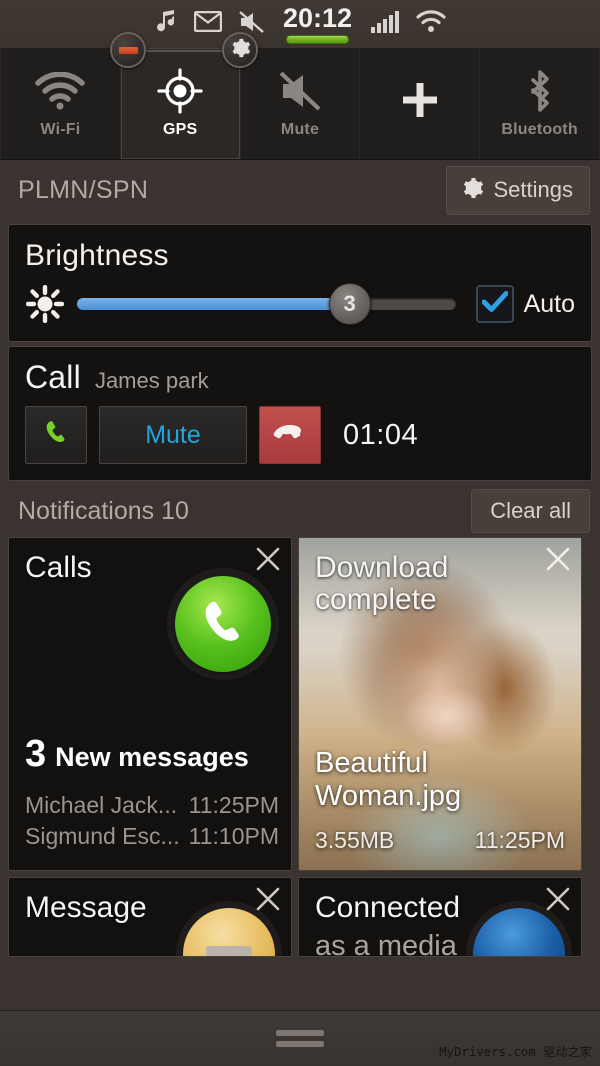  I want to click on gps-target-icon, so click(180, 90).